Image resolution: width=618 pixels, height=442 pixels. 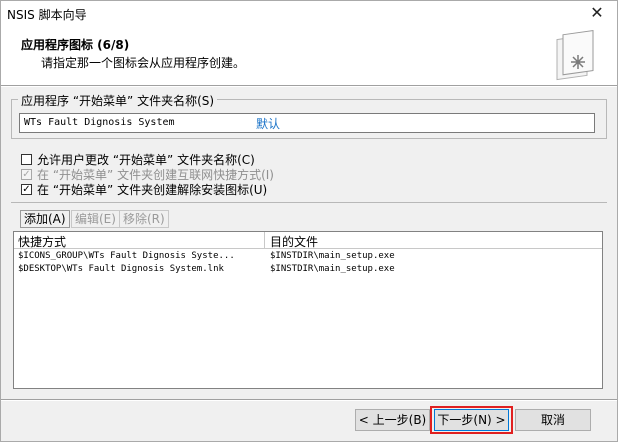 I want to click on wizard-header: 应用程序图标 (6/8) 请指定那一个图标会从应用程序创建。, so click(x=309, y=56).